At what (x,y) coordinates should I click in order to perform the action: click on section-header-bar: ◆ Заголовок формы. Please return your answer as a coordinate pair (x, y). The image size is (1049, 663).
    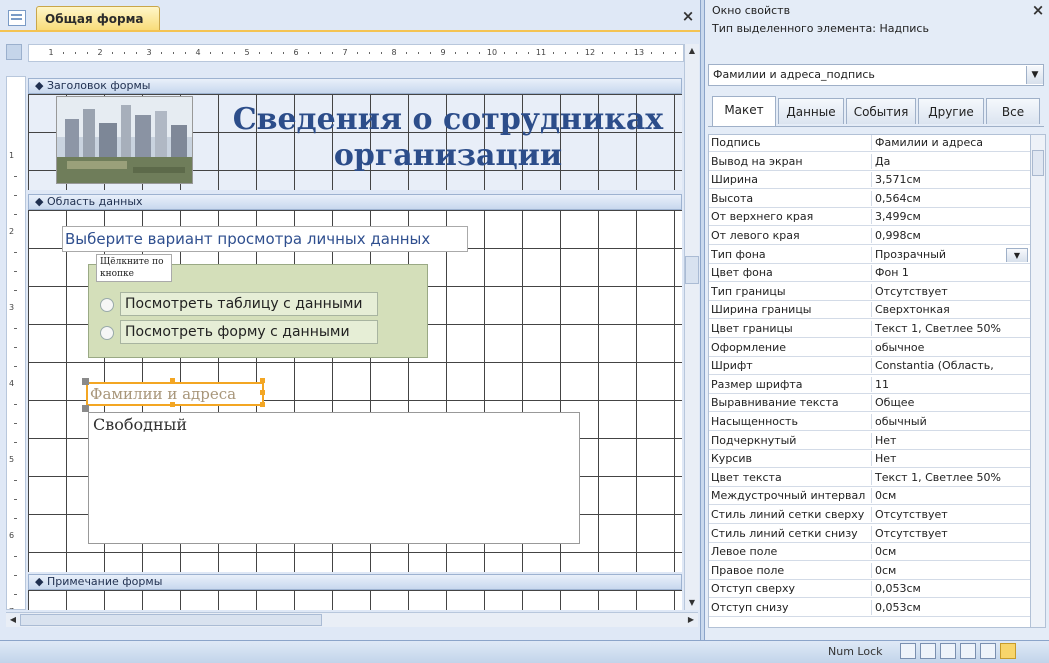
    Looking at the image, I should click on (355, 86).